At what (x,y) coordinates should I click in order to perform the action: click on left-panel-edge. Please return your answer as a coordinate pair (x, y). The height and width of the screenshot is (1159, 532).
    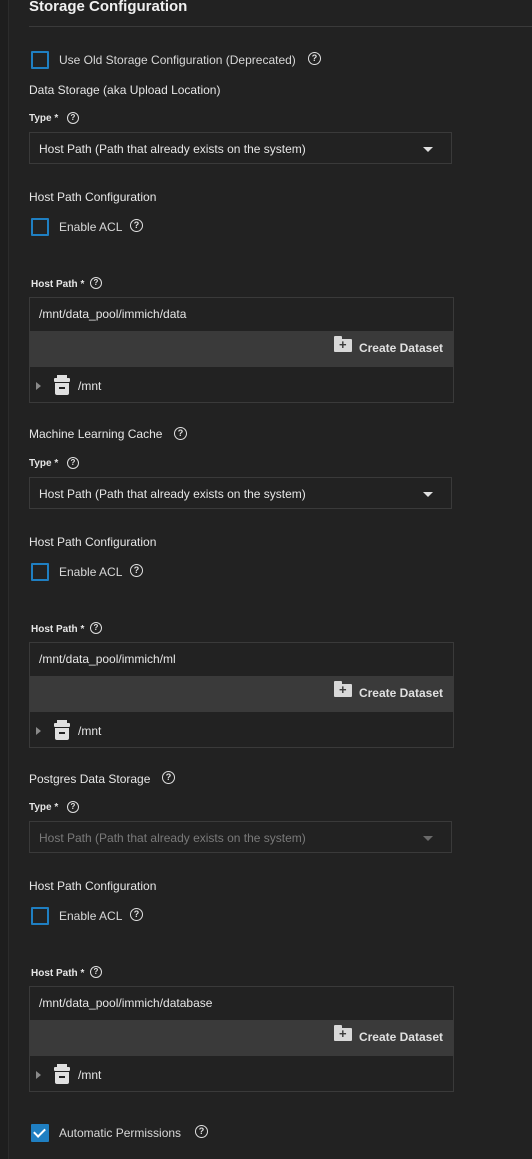
    Looking at the image, I should click on (4, 579).